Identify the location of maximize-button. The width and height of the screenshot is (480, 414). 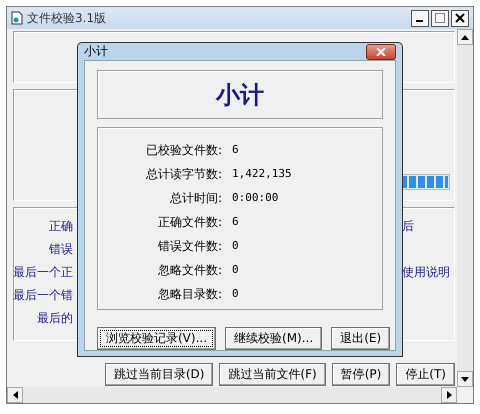
(440, 18).